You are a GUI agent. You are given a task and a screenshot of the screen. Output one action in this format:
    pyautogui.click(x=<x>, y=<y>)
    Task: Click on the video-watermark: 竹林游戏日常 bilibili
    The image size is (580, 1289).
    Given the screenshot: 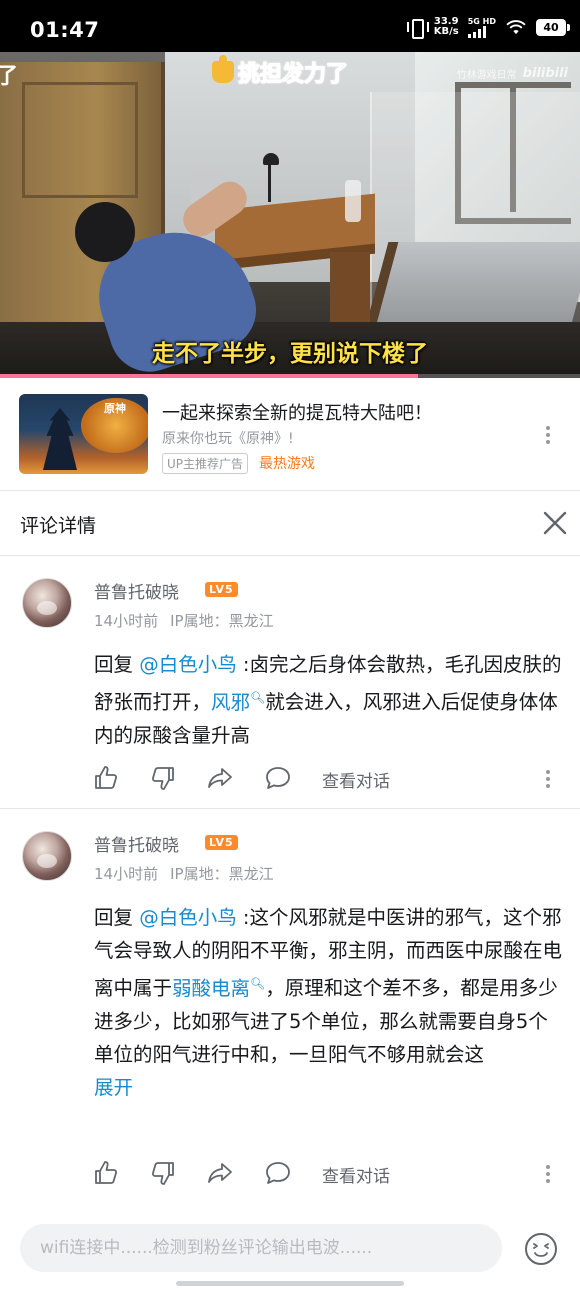 What is the action you would take?
    pyautogui.click(x=512, y=73)
    